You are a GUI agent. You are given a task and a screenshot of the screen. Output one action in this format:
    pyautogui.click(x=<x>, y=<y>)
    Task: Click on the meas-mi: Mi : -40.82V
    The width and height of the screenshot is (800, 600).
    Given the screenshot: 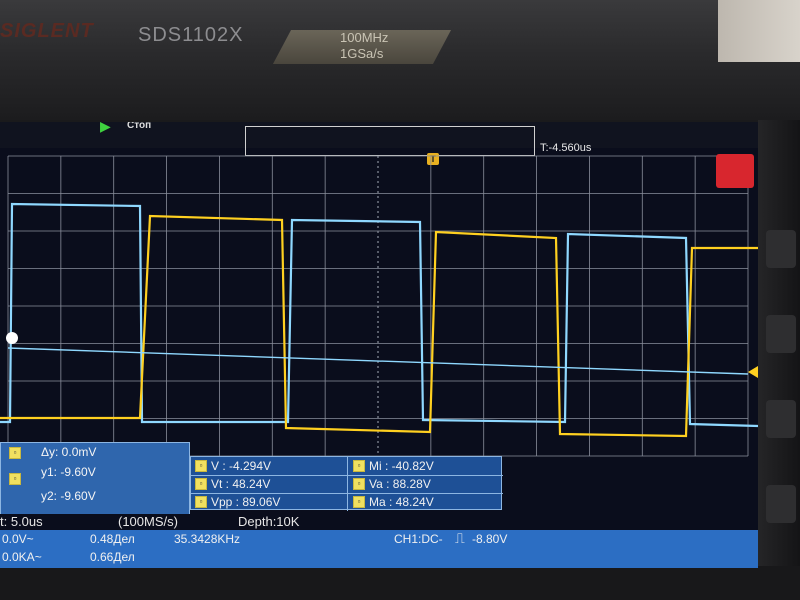 What is the action you would take?
    pyautogui.click(x=401, y=466)
    